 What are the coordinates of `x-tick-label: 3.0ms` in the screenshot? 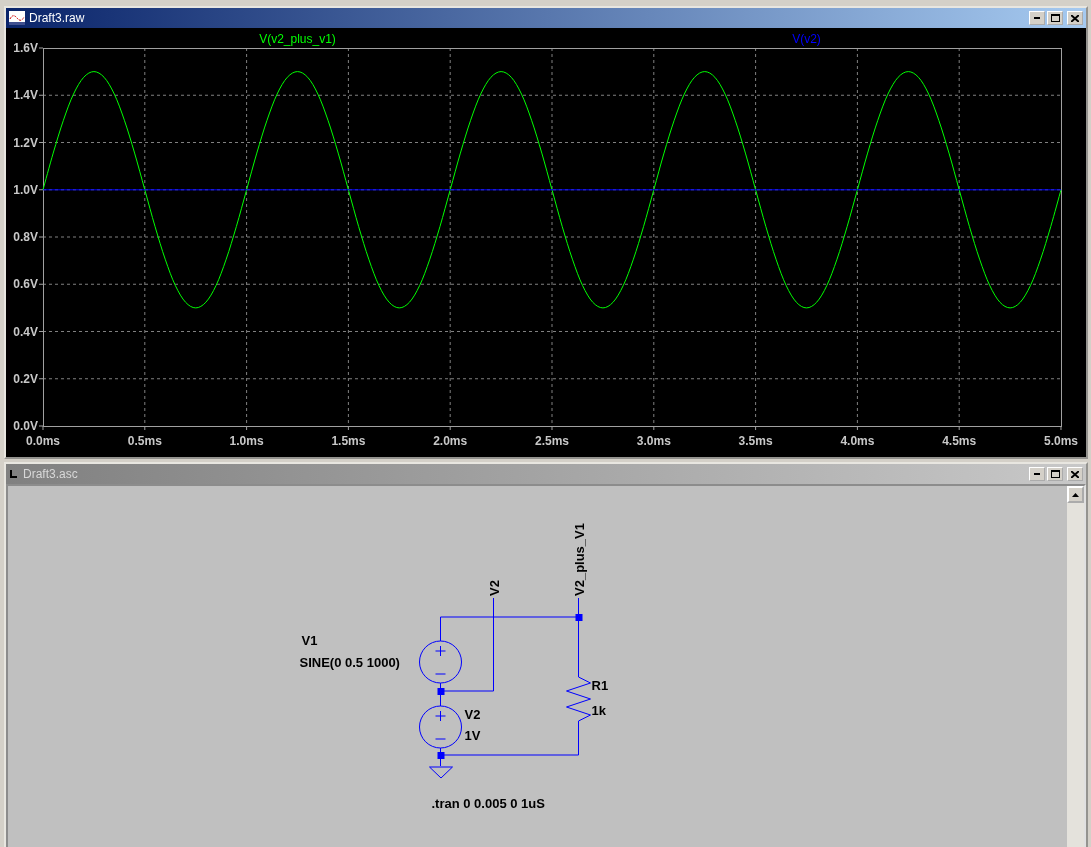 It's located at (653, 441).